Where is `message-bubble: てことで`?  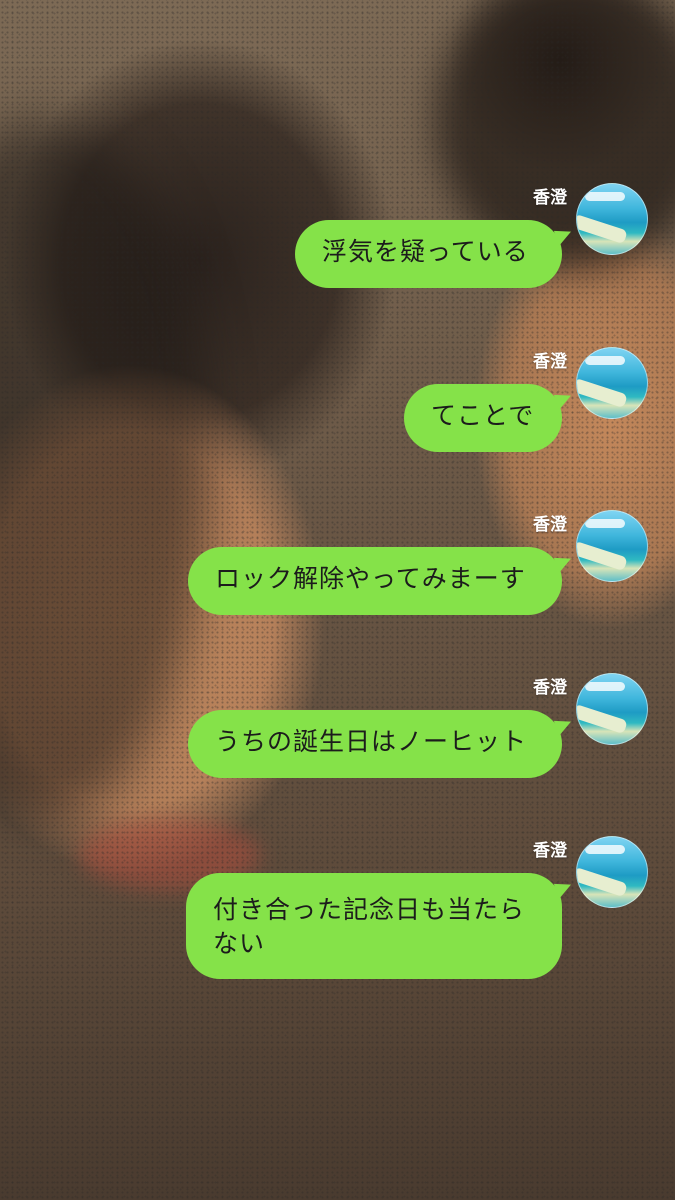 message-bubble: てことで is located at coordinates (483, 418).